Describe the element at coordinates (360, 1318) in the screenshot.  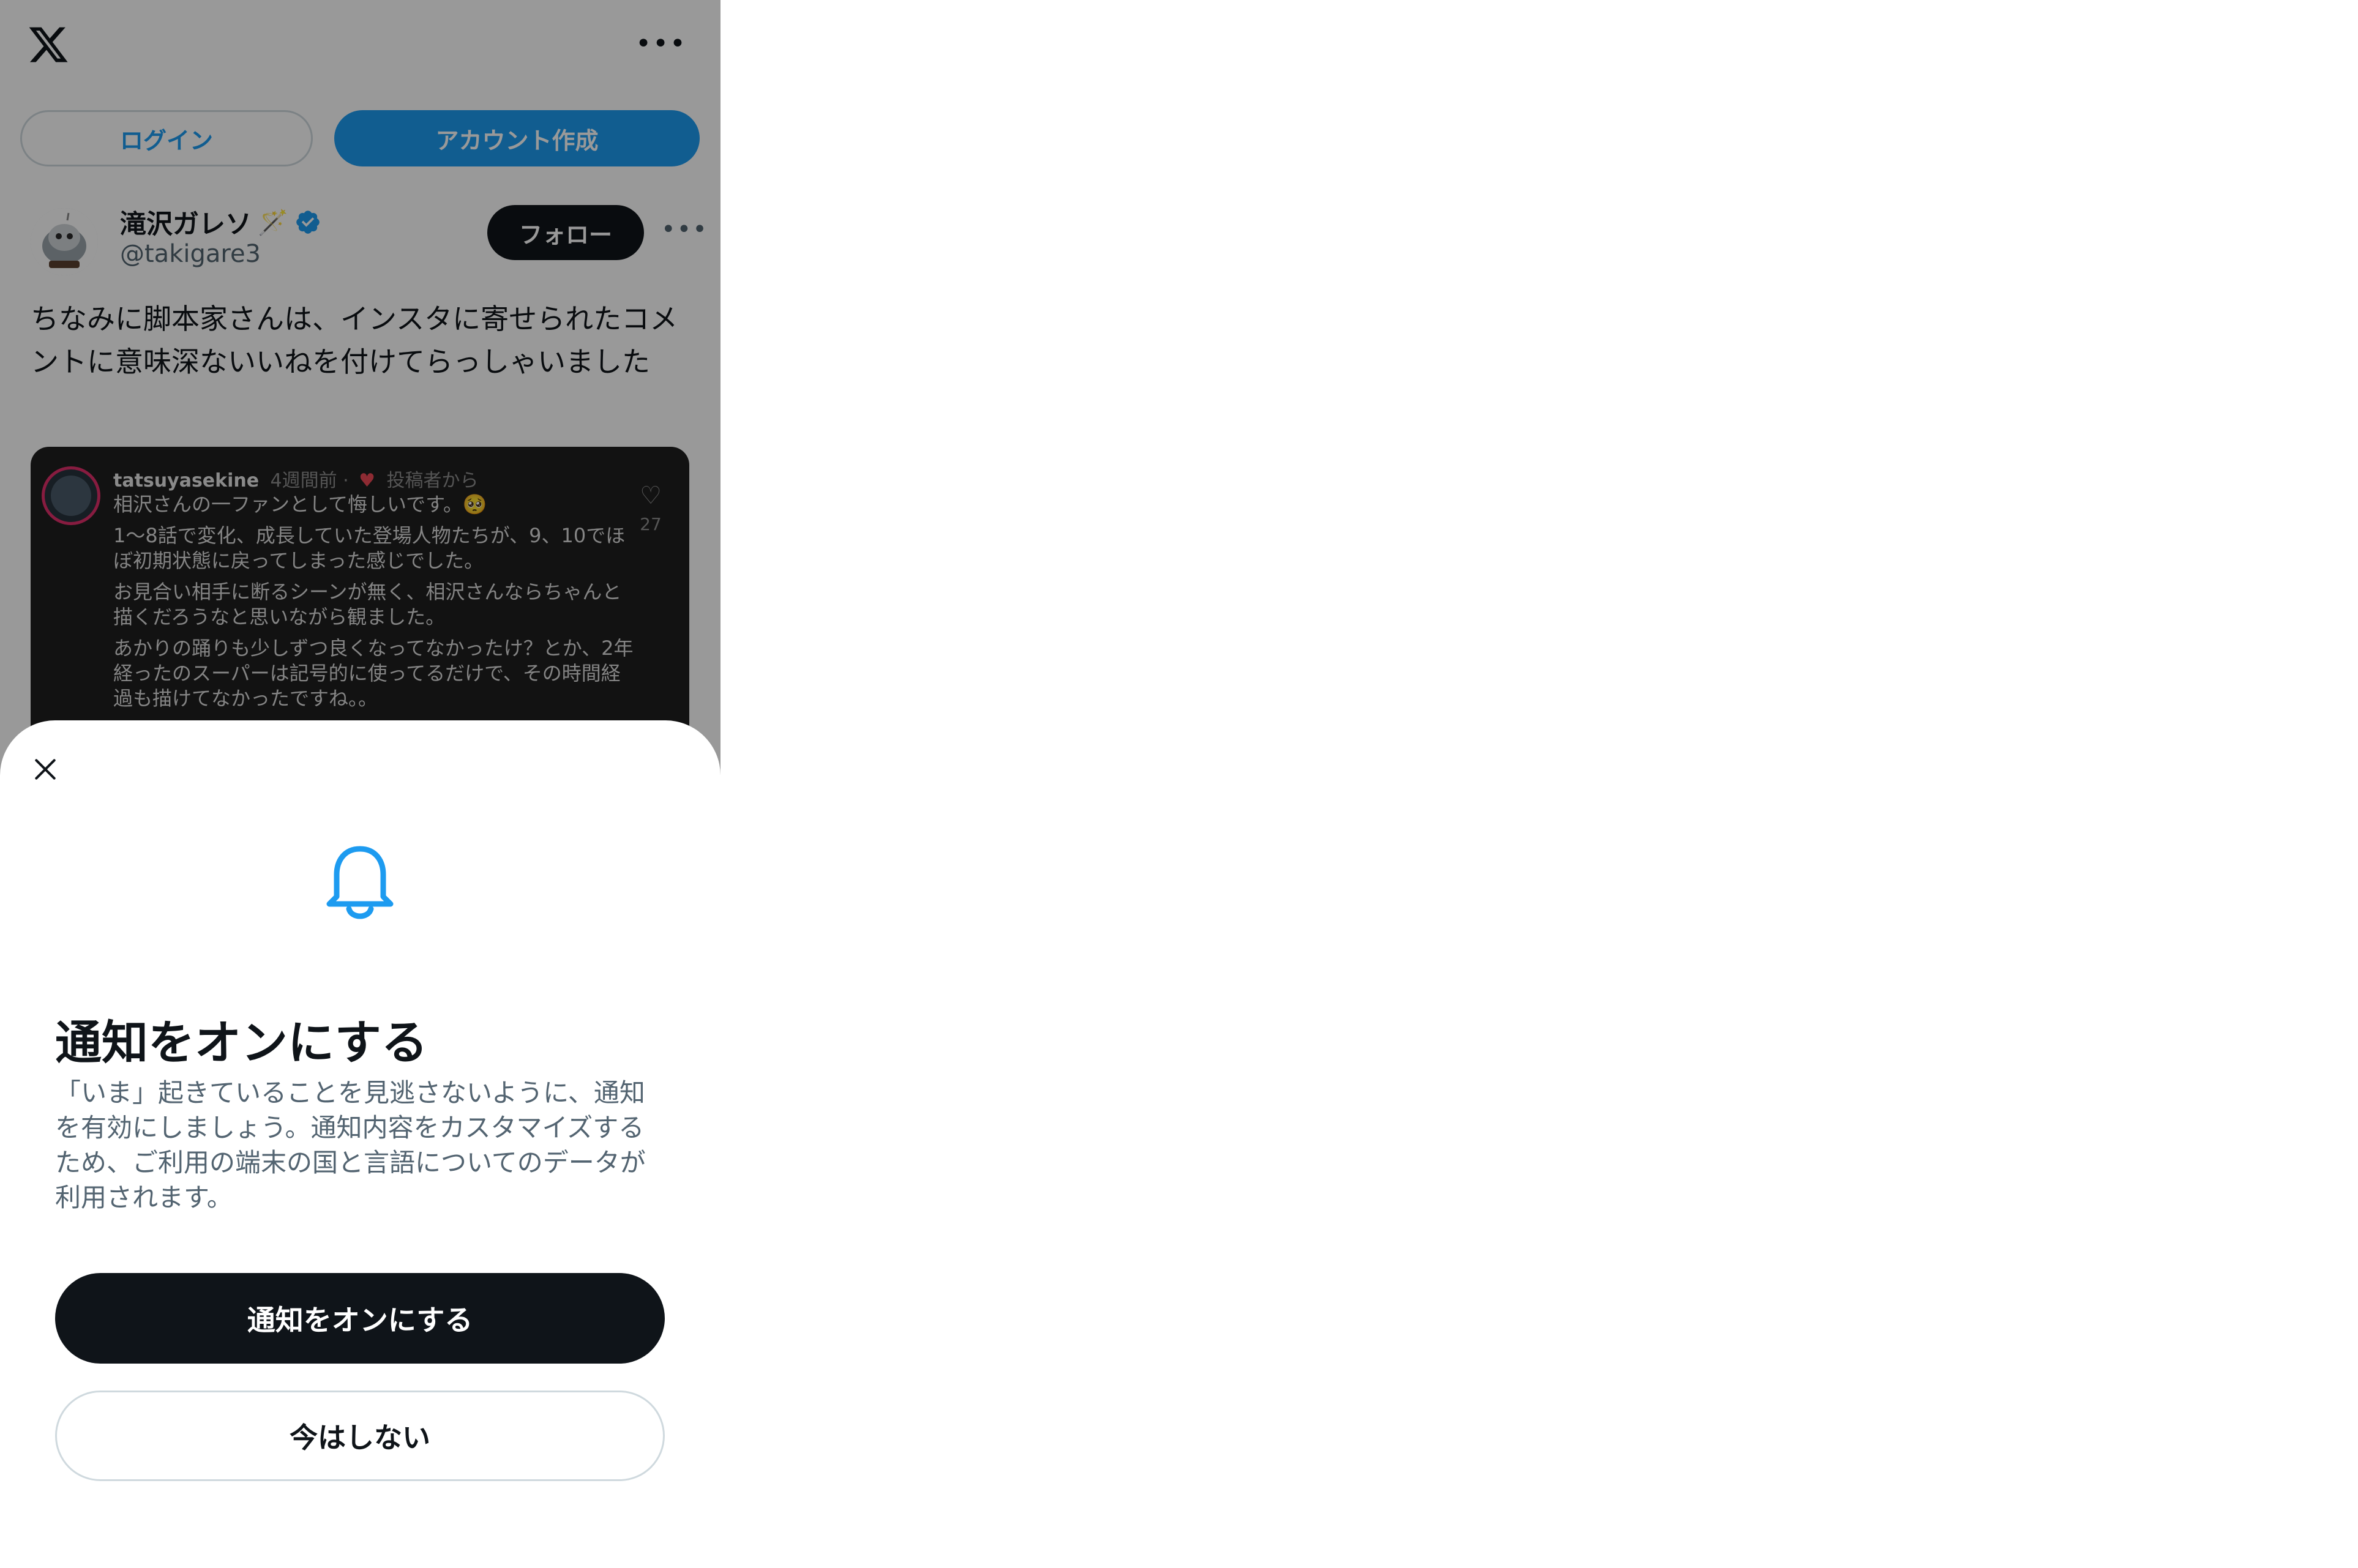
I see `enable-notifications-button: 通知をオンにする` at that location.